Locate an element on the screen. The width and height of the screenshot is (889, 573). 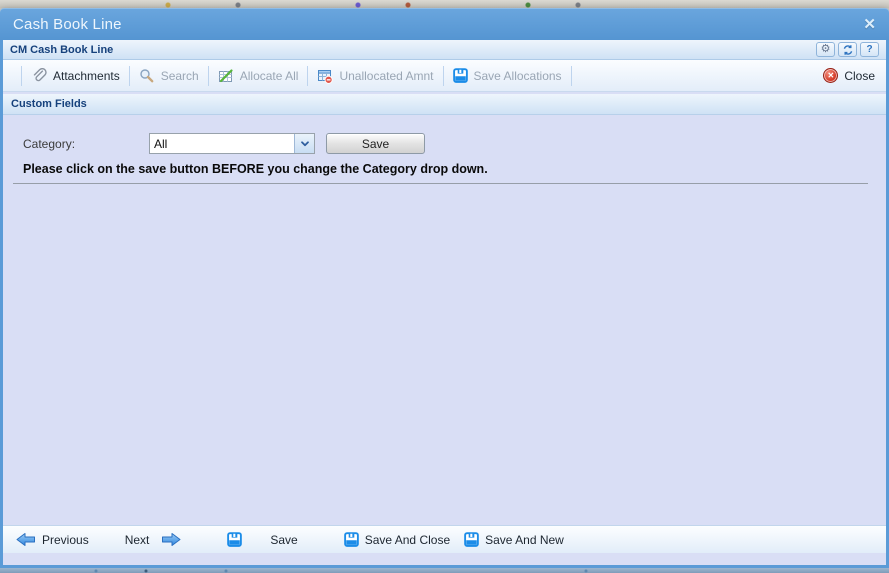
help-icon: ? is located at coordinates (869, 49).